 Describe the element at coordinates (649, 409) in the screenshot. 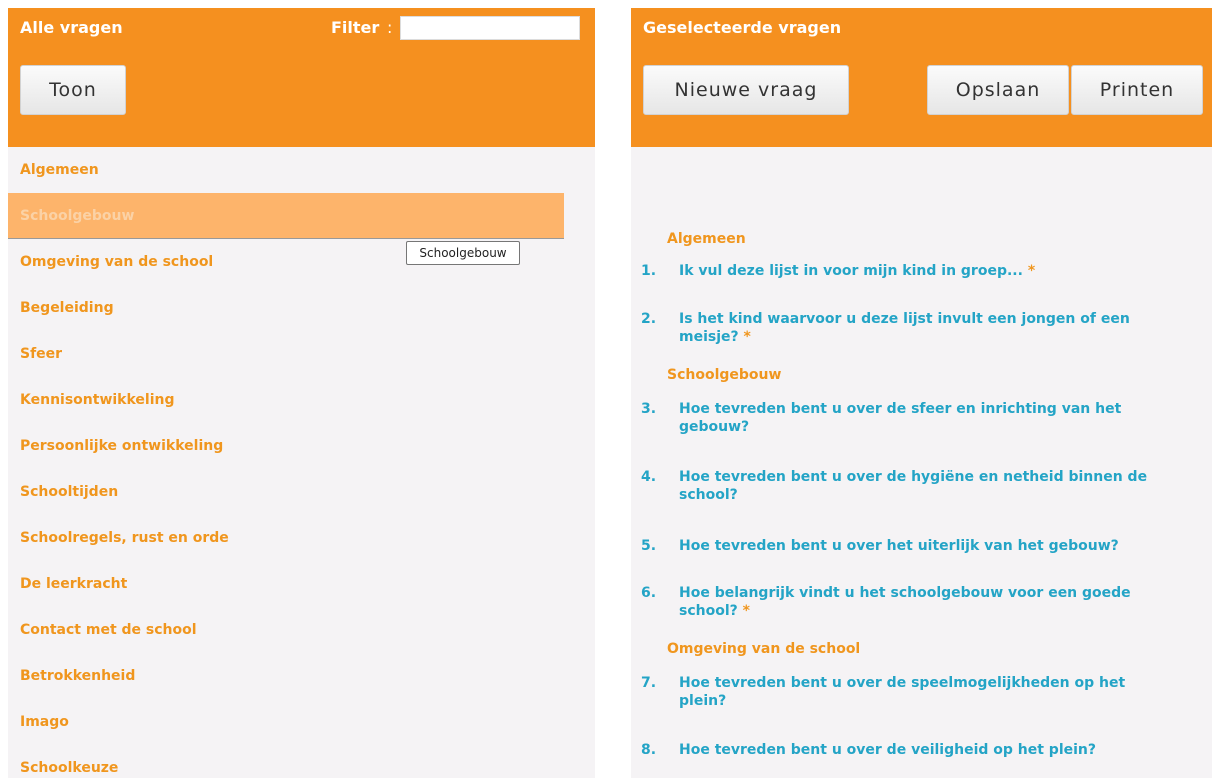

I see `question-number: 3.` at that location.